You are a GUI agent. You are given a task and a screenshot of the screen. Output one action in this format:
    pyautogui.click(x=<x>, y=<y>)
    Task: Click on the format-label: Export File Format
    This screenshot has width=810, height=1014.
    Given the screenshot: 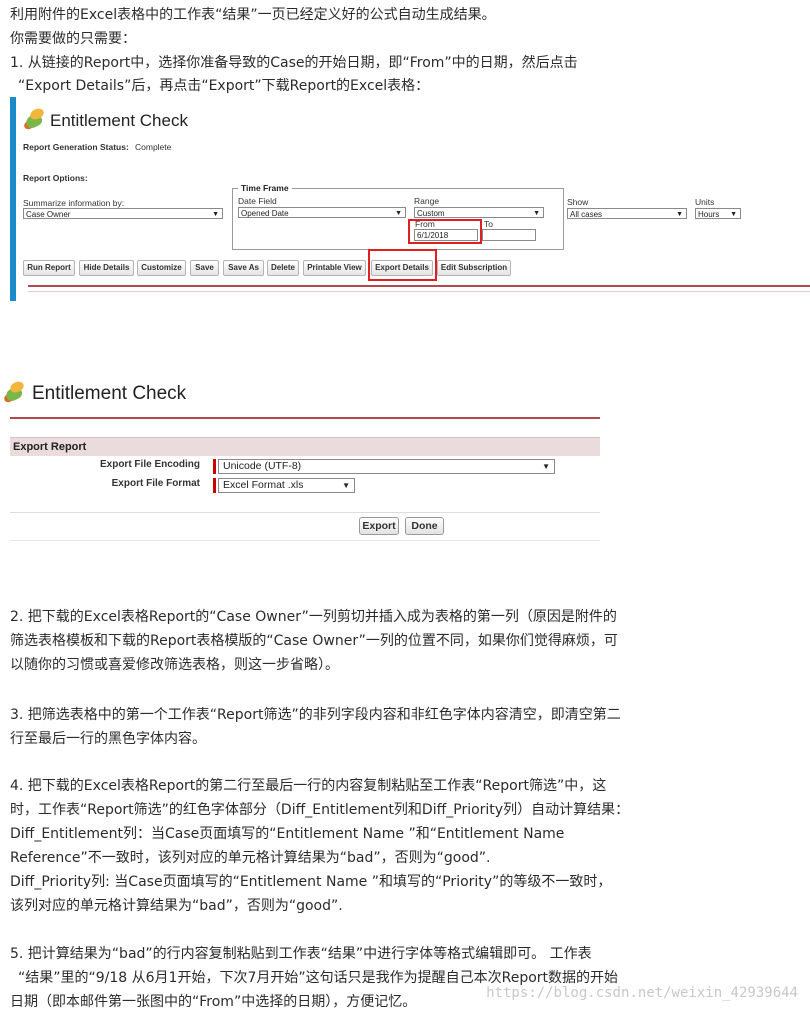 What is the action you would take?
    pyautogui.click(x=155, y=483)
    